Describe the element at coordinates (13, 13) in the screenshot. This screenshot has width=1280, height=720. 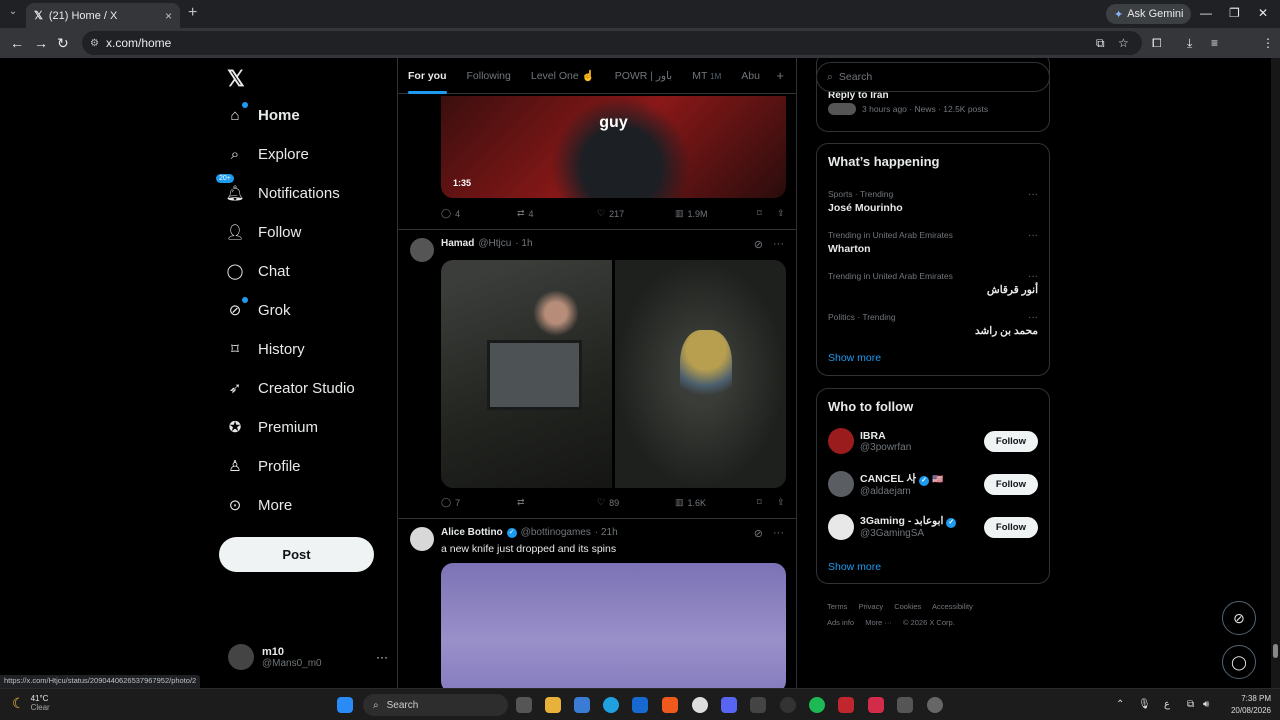
I see `tab-search-icon: ⌄` at that location.